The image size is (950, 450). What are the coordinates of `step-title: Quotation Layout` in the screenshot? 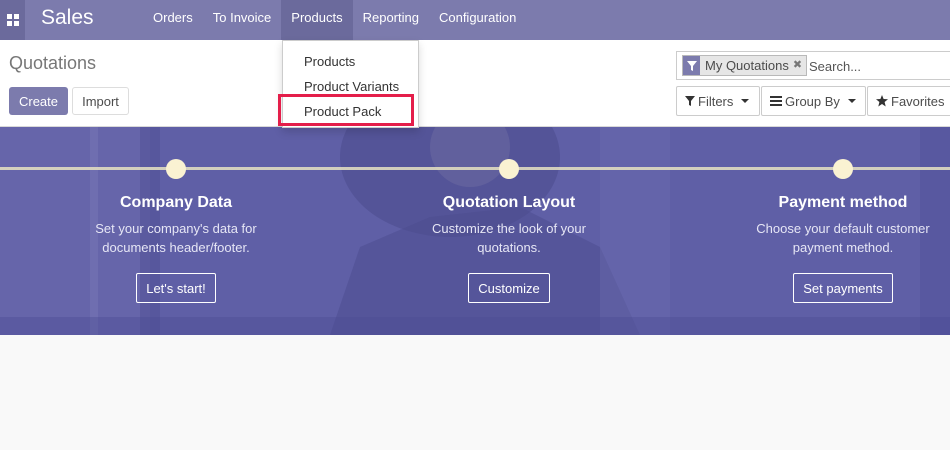 It's located at (509, 202).